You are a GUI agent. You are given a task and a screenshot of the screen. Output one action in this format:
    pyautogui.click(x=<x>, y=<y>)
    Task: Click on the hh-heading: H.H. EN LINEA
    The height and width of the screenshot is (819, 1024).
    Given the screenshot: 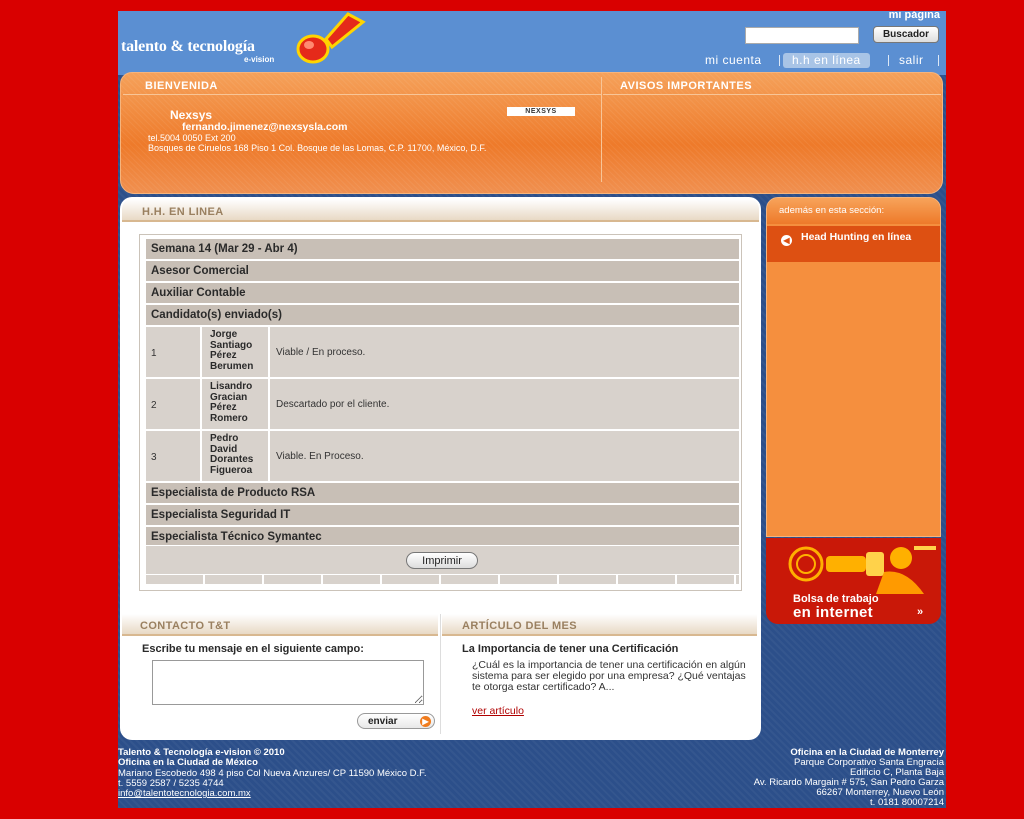 What is the action you would take?
    pyautogui.click(x=440, y=210)
    